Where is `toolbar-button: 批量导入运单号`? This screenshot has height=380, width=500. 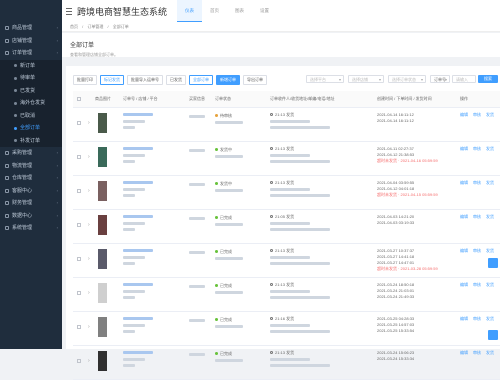 toolbar-button: 批量导入运单号 is located at coordinates (145, 80).